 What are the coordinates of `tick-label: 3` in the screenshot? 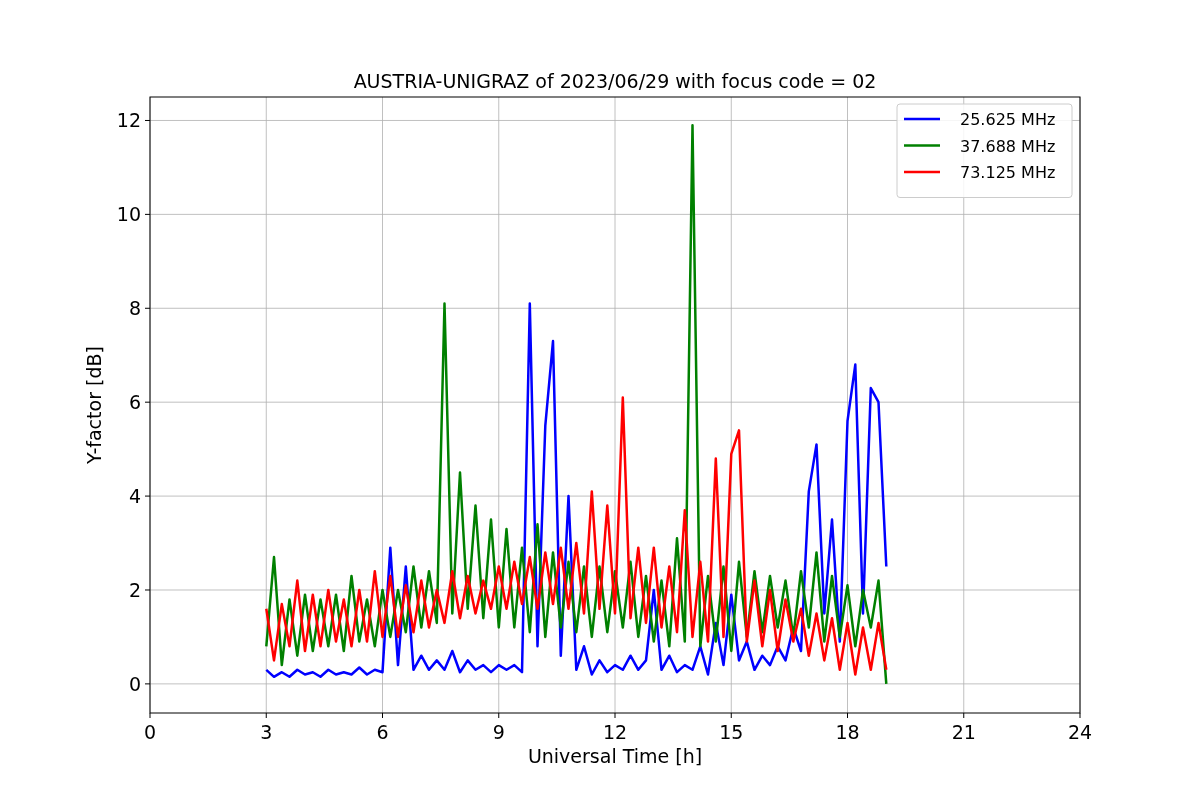 It's located at (266, 732).